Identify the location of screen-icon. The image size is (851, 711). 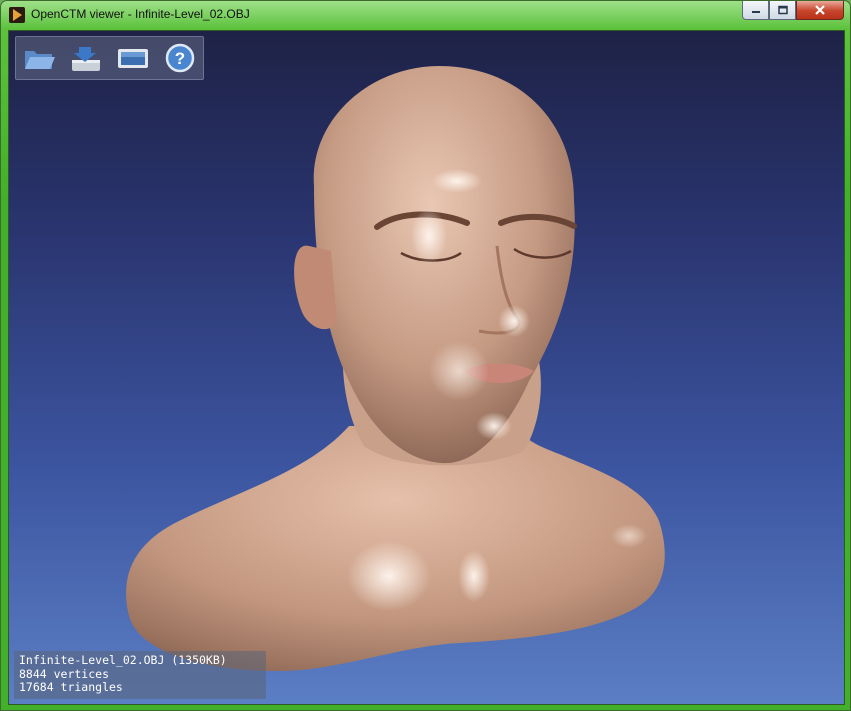
(133, 58).